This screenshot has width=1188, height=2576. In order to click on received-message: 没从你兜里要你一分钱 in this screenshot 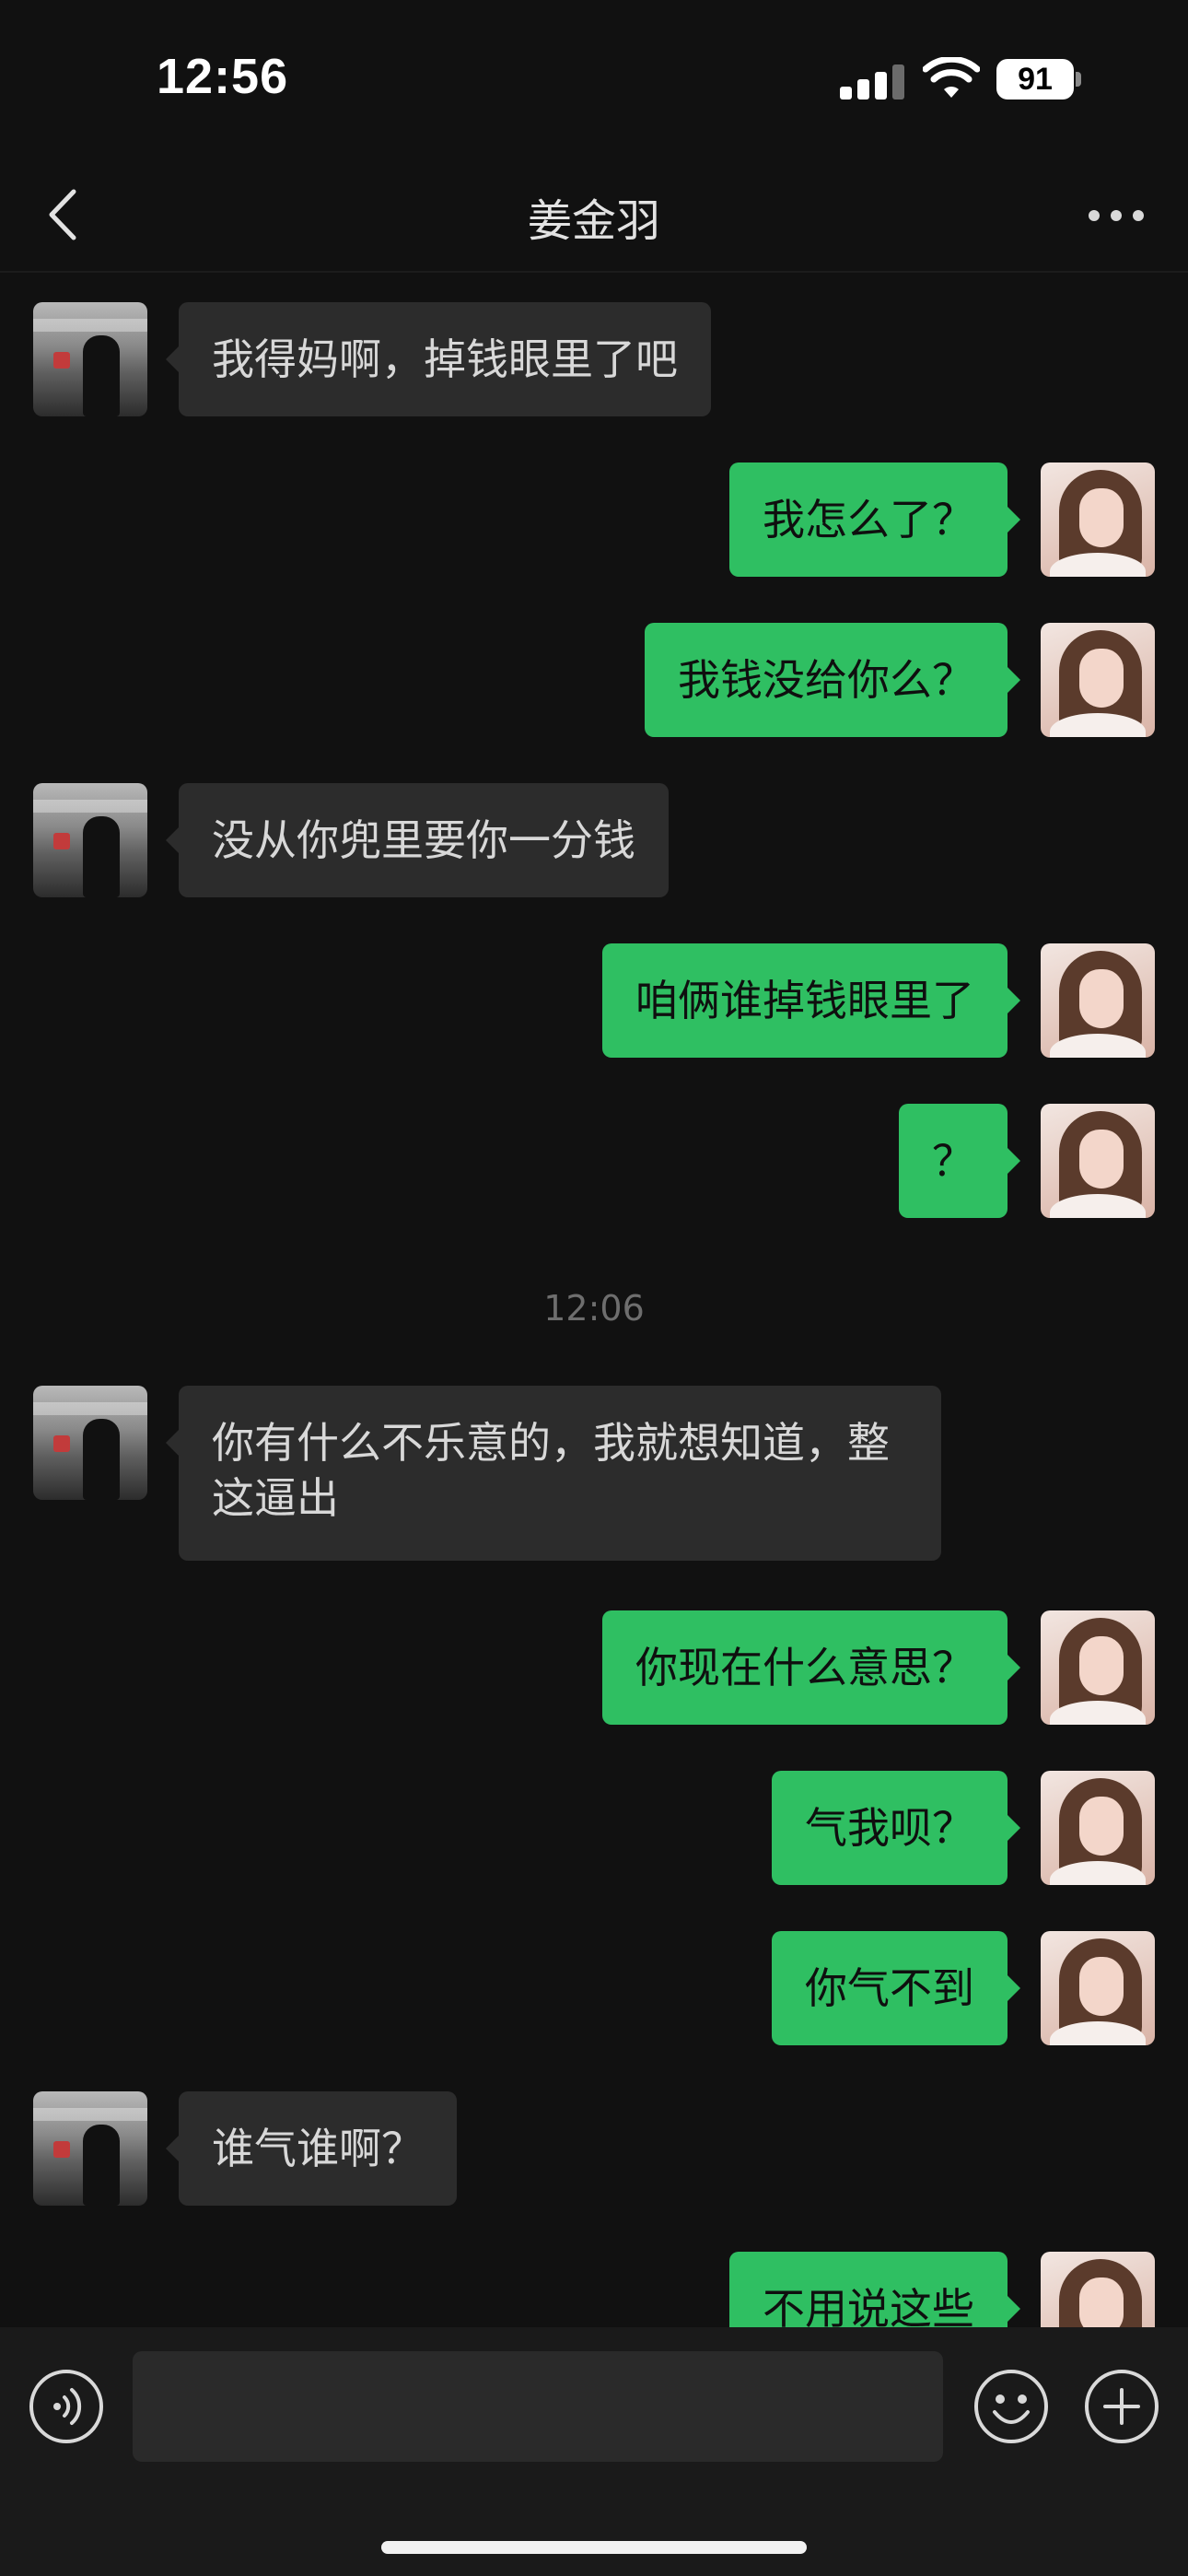, I will do `click(417, 840)`.